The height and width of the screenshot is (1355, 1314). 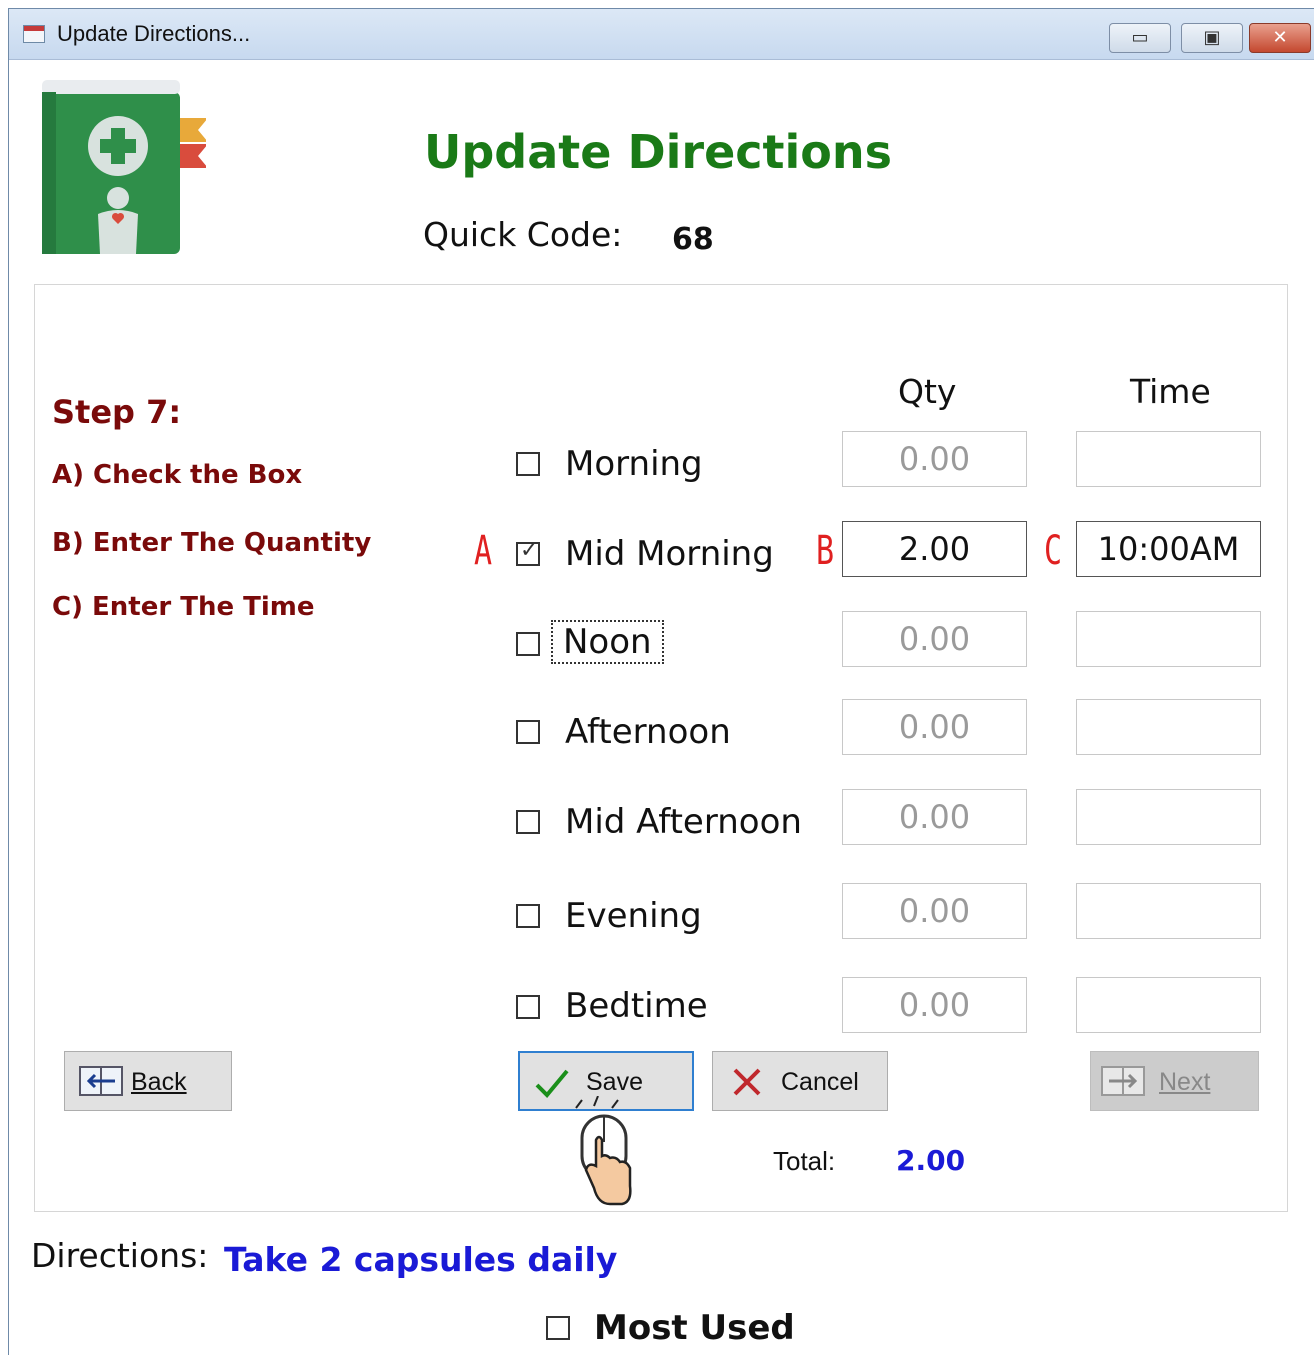 I want to click on cancel-button: Cancel, so click(x=800, y=1081).